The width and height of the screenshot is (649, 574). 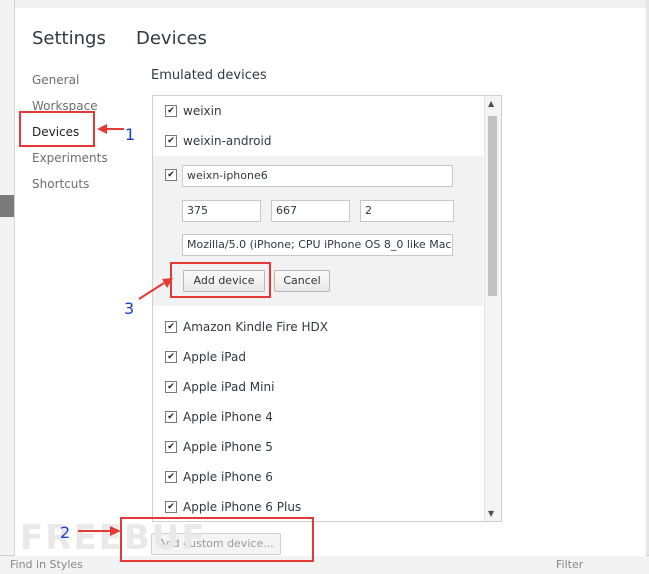 I want to click on annotation-box-add-device, so click(x=220, y=280).